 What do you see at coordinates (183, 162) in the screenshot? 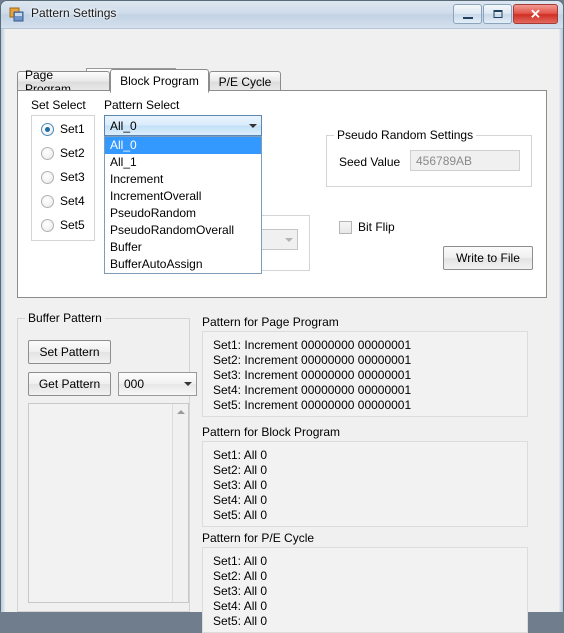
I see `dropdown-option-all-1: All_1` at bounding box center [183, 162].